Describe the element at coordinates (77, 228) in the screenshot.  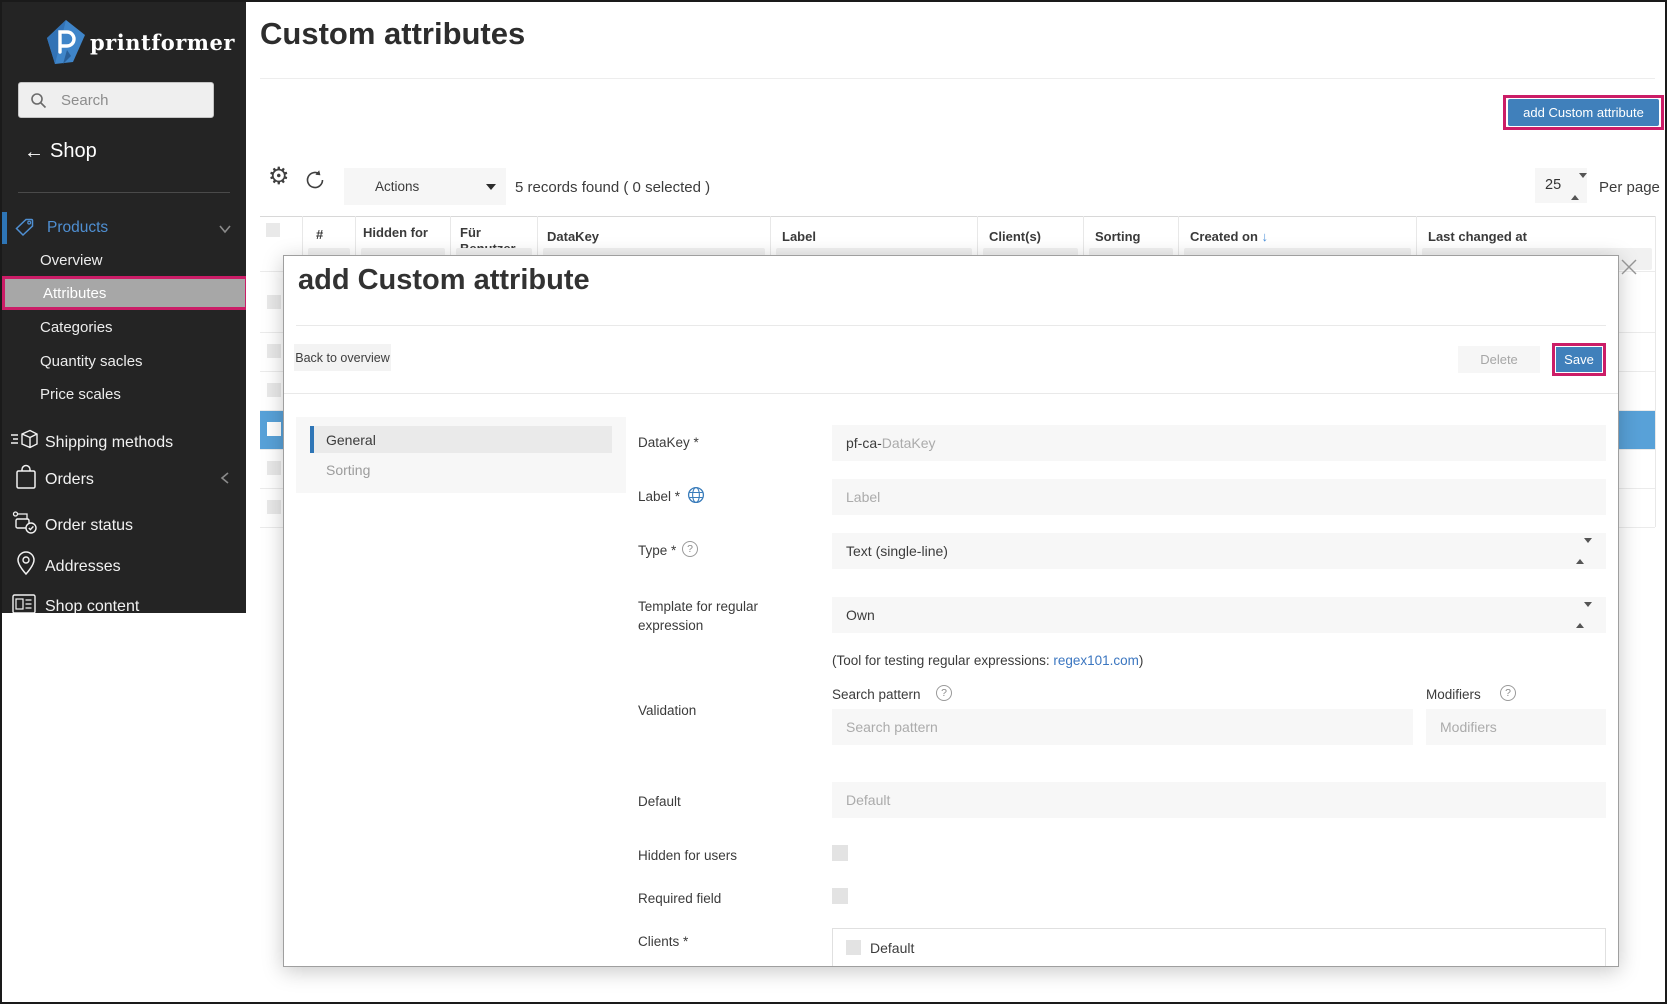
I see `sidebar-item-products: Products` at that location.